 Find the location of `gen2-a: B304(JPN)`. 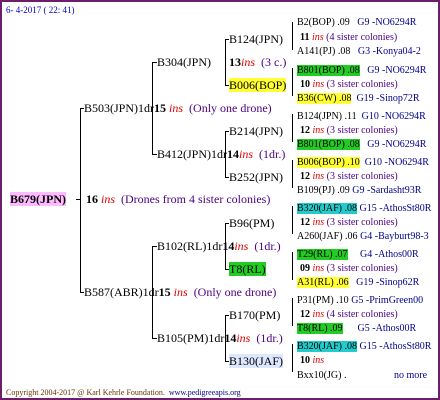

gen2-a: B304(JPN) is located at coordinates (184, 62).